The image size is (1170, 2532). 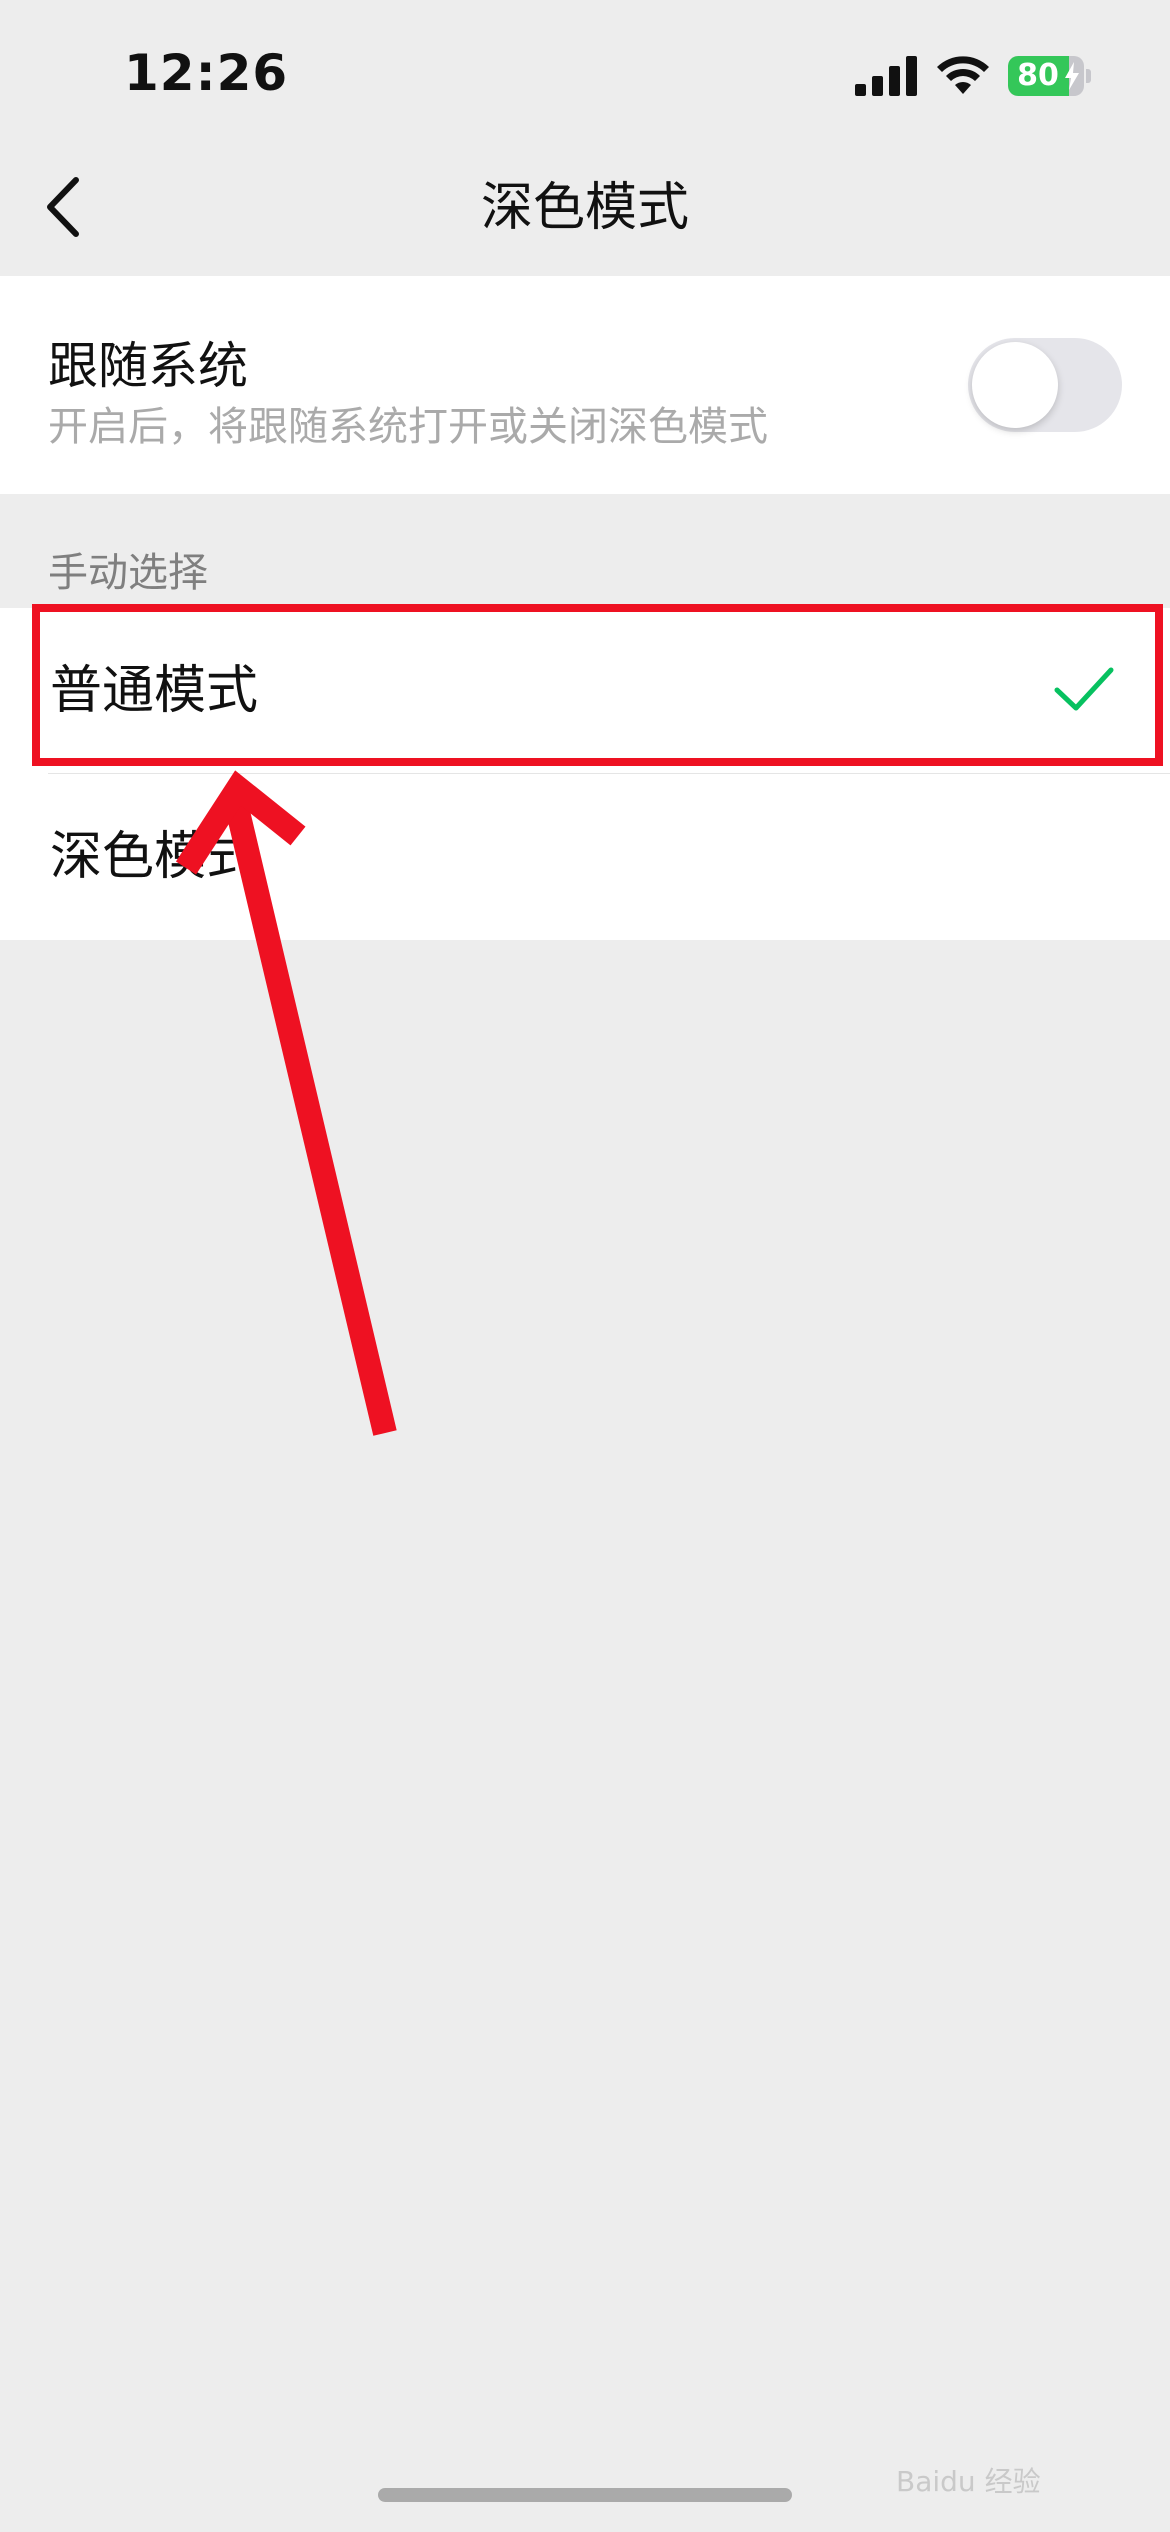 What do you see at coordinates (408, 427) in the screenshot?
I see `follow-system-description: 开启后，将跟随系统打开或关闭深色模式` at bounding box center [408, 427].